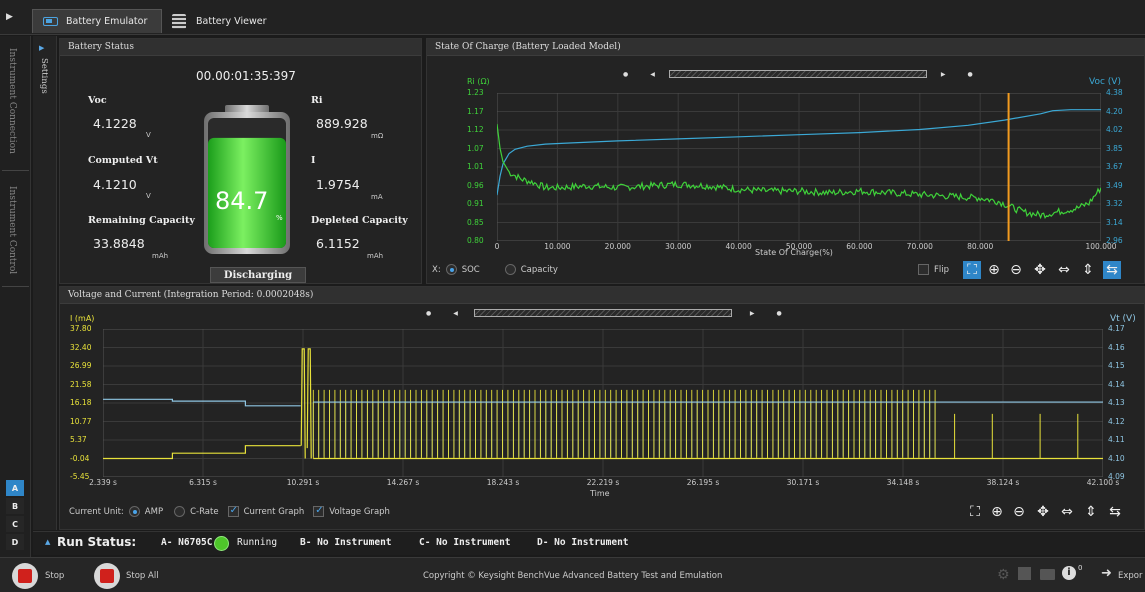  Describe the element at coordinates (12, 101) in the screenshot. I see `instrument-connection-tab: Instrument Connection` at that location.